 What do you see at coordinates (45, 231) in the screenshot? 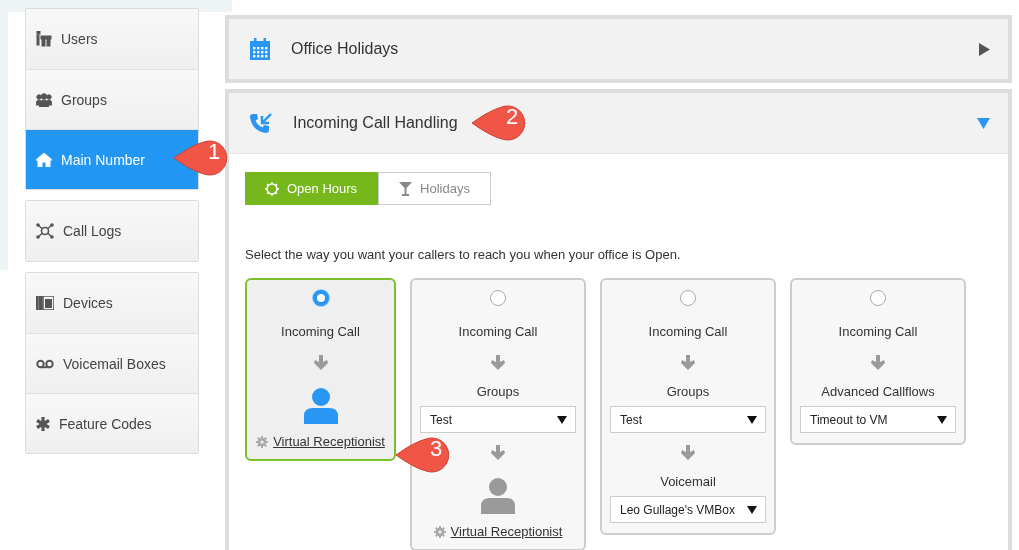
I see `network-icon` at bounding box center [45, 231].